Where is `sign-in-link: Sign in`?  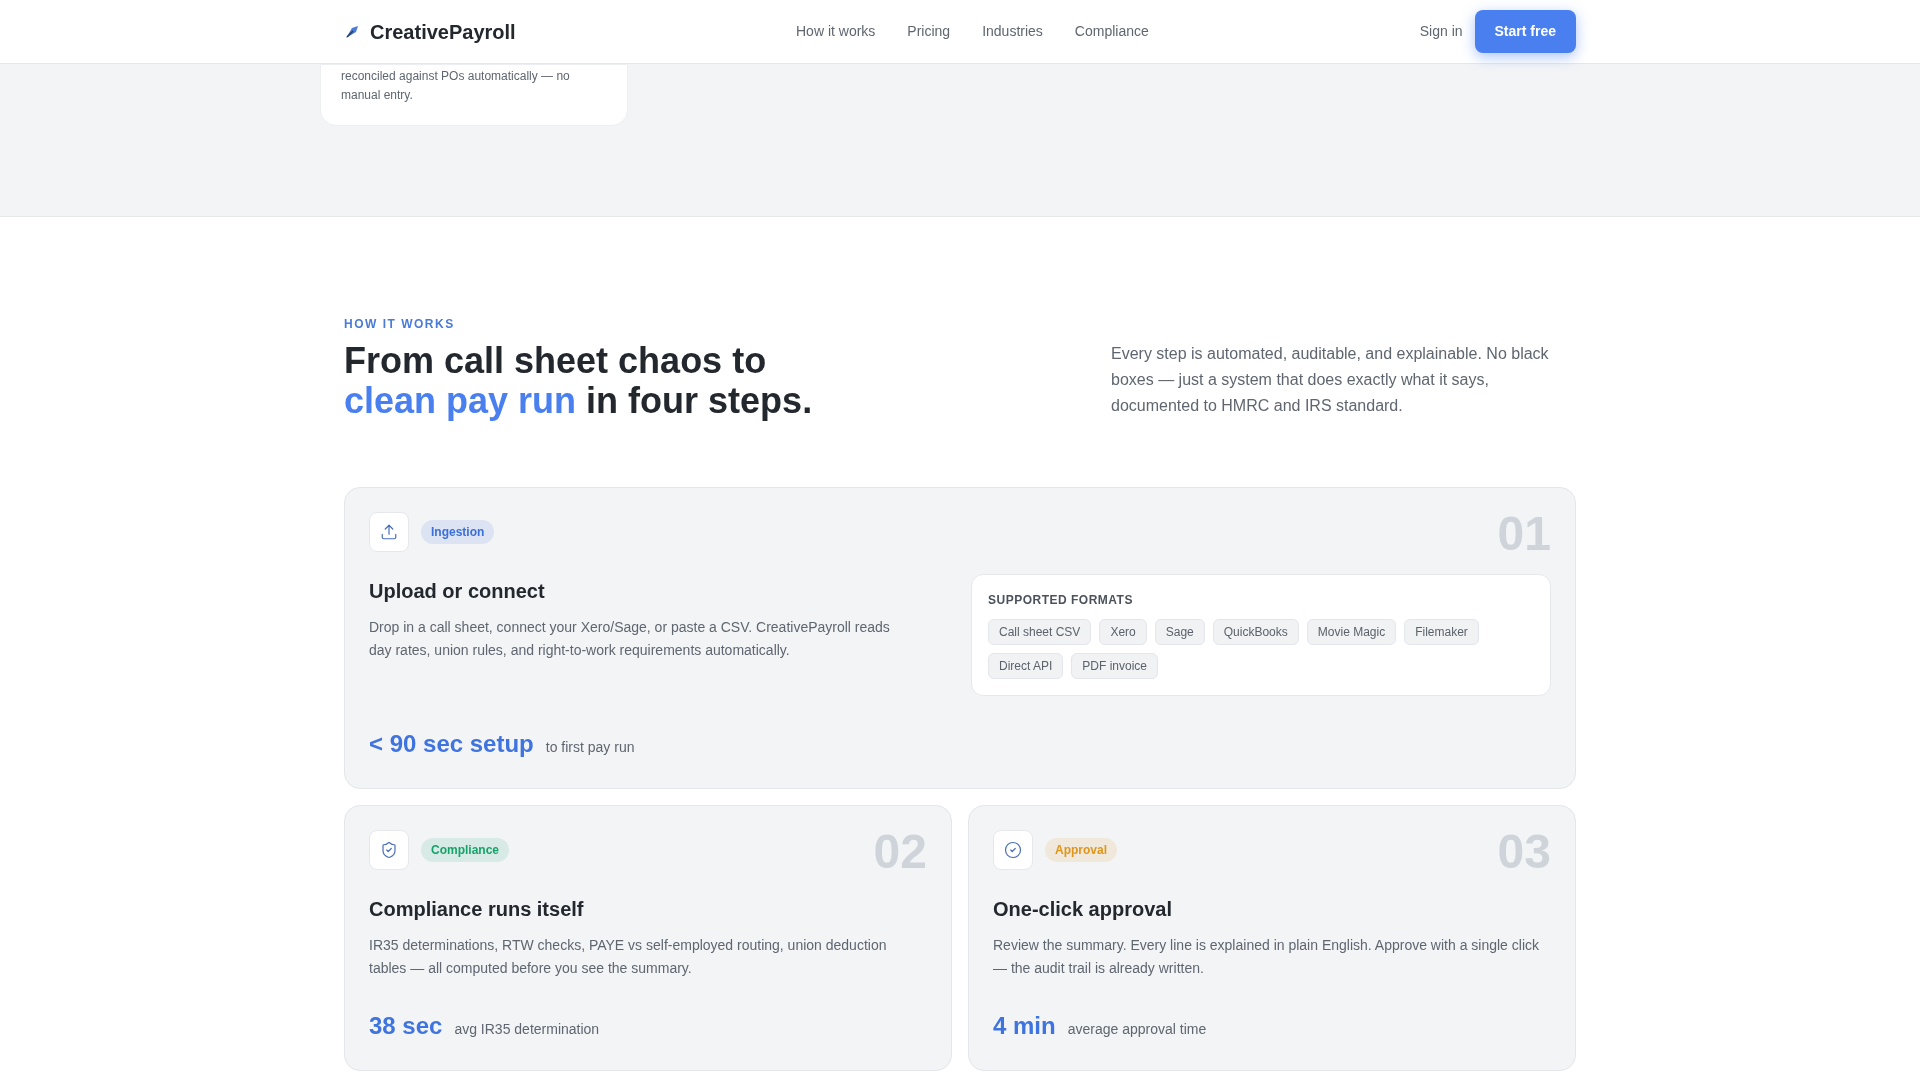 sign-in-link: Sign in is located at coordinates (1441, 31).